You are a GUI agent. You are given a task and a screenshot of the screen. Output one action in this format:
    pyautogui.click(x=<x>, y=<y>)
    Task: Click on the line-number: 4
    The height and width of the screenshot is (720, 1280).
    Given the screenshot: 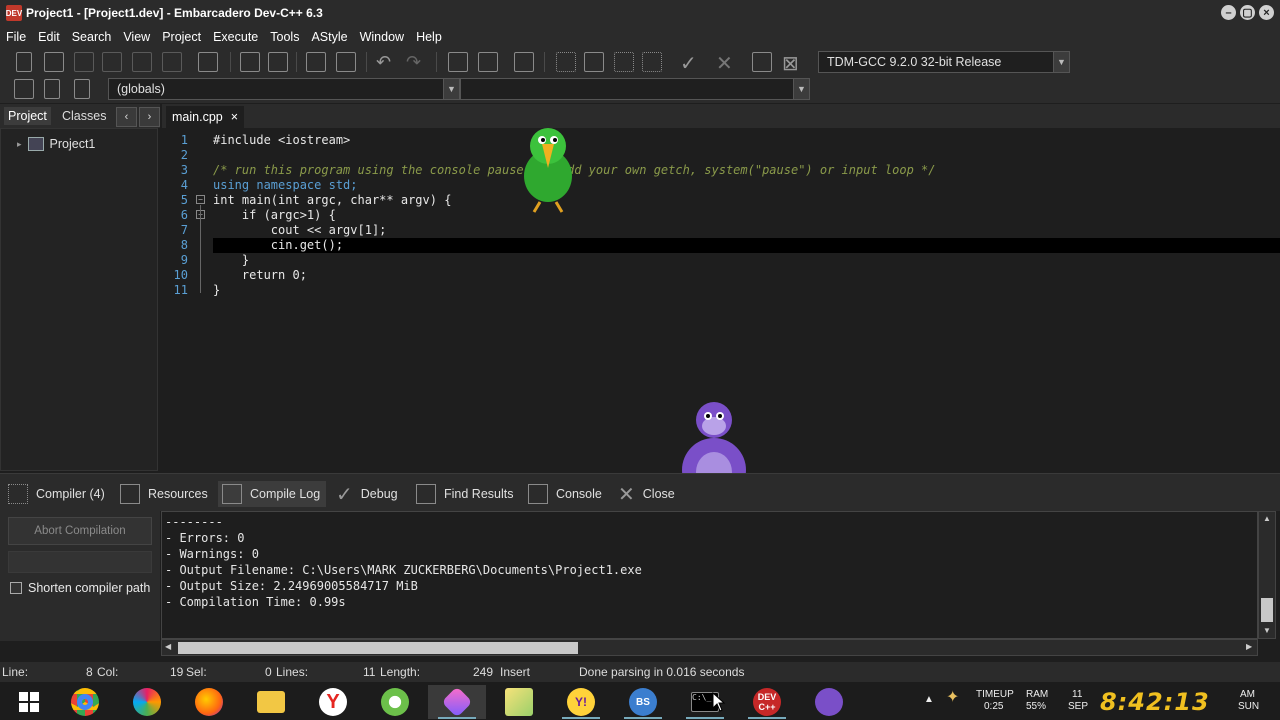 What is the action you would take?
    pyautogui.click(x=184, y=185)
    